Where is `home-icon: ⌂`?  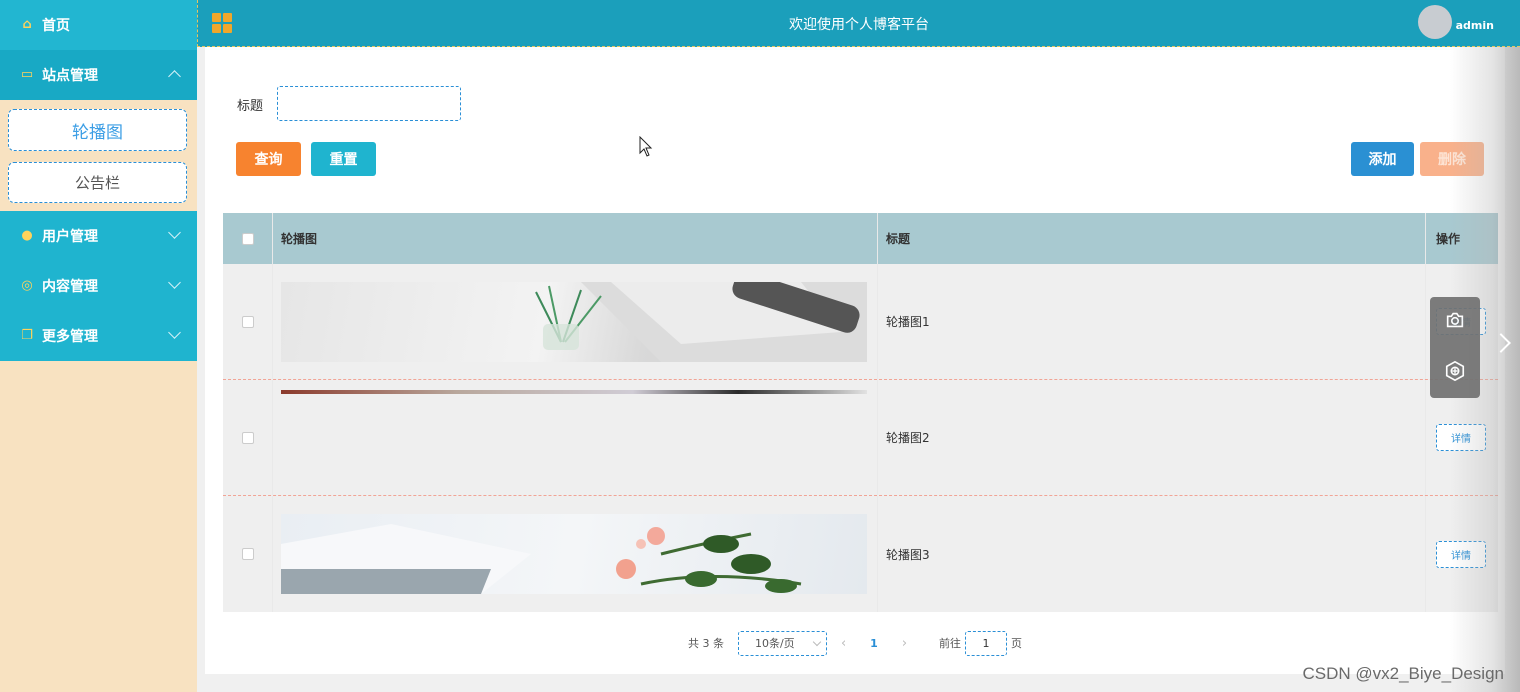 home-icon: ⌂ is located at coordinates (27, 24).